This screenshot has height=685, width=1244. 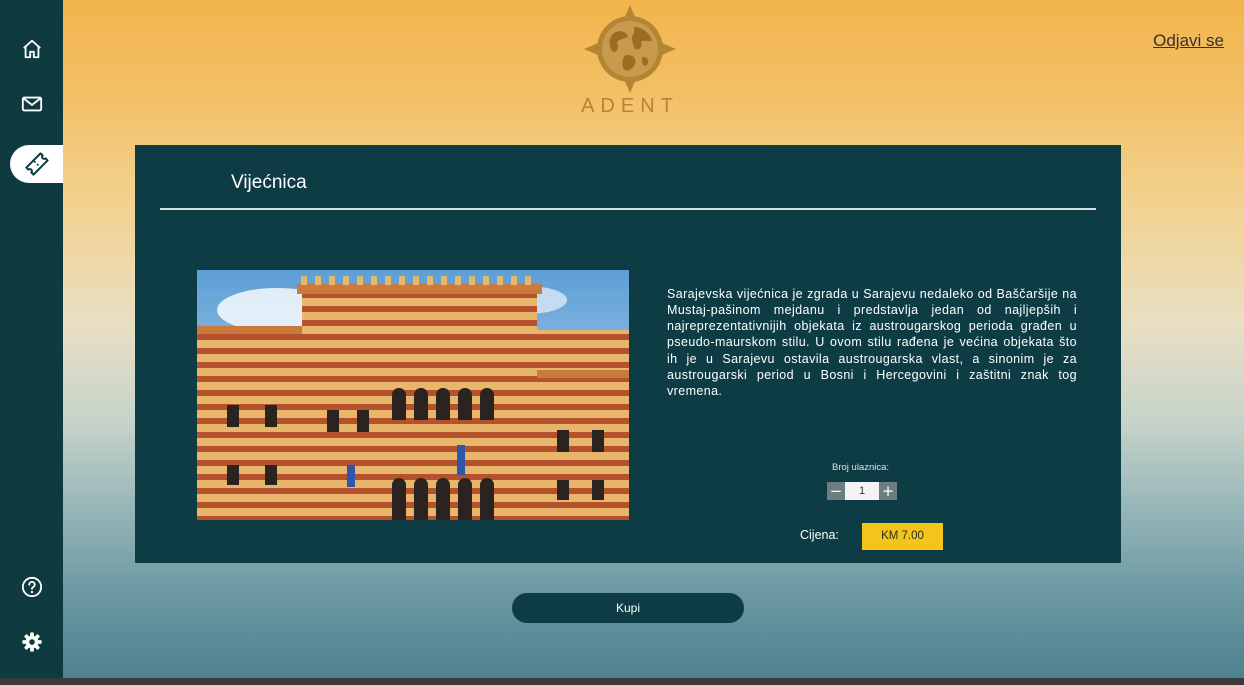 What do you see at coordinates (861, 467) in the screenshot?
I see `ticket-count-label: Broj ulaznica:` at bounding box center [861, 467].